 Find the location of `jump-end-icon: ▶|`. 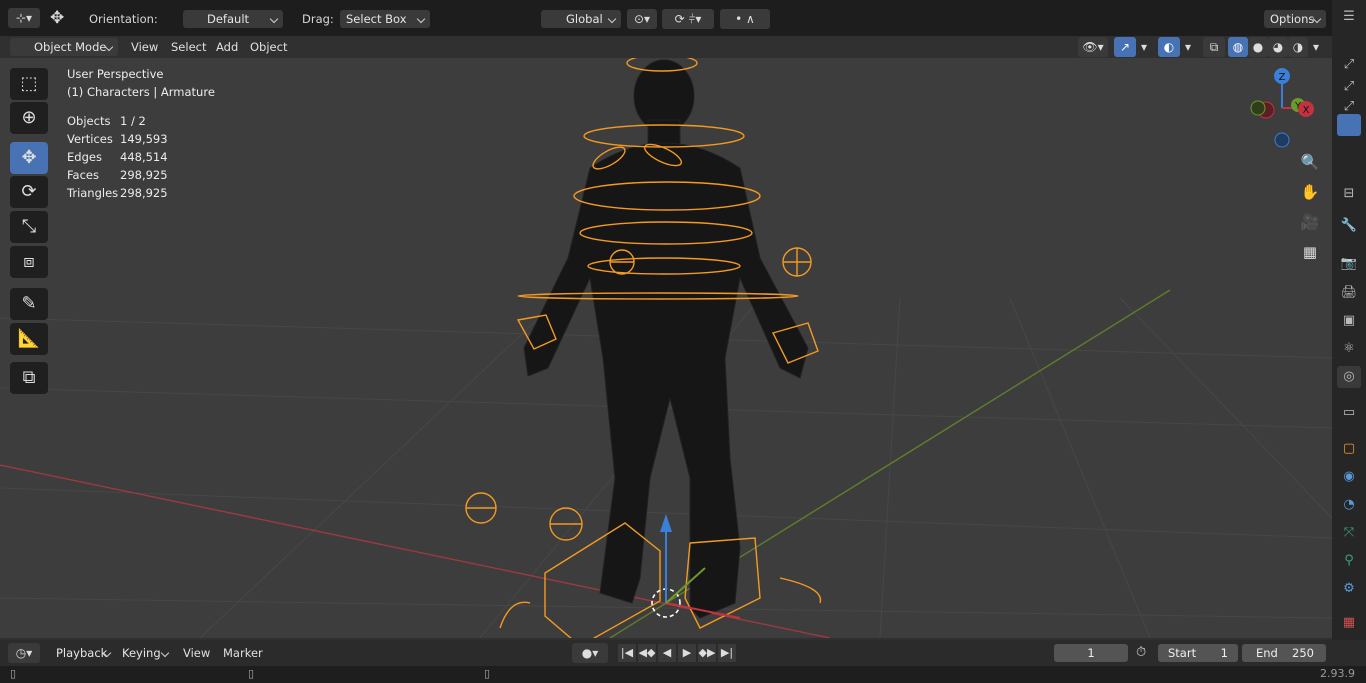

jump-end-icon: ▶| is located at coordinates (727, 653).